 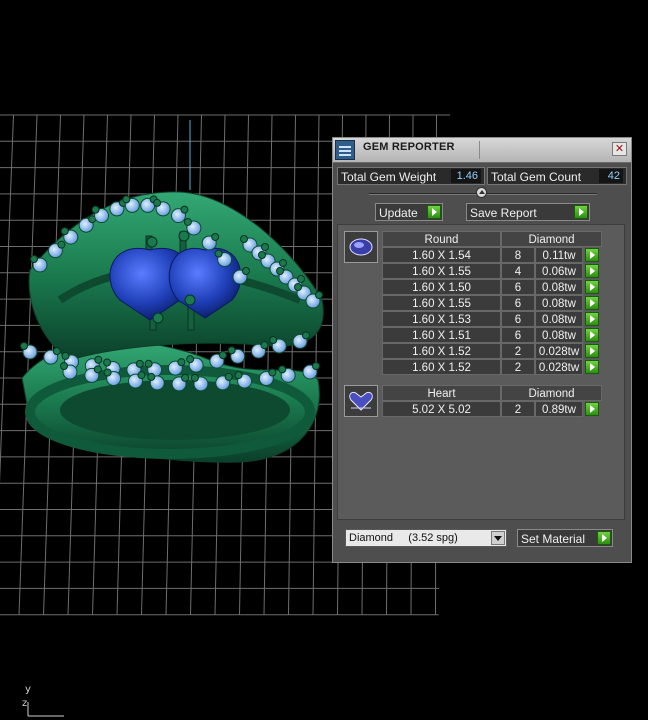 I want to click on total-gem-count-text: Total Gem Count, so click(x=536, y=177).